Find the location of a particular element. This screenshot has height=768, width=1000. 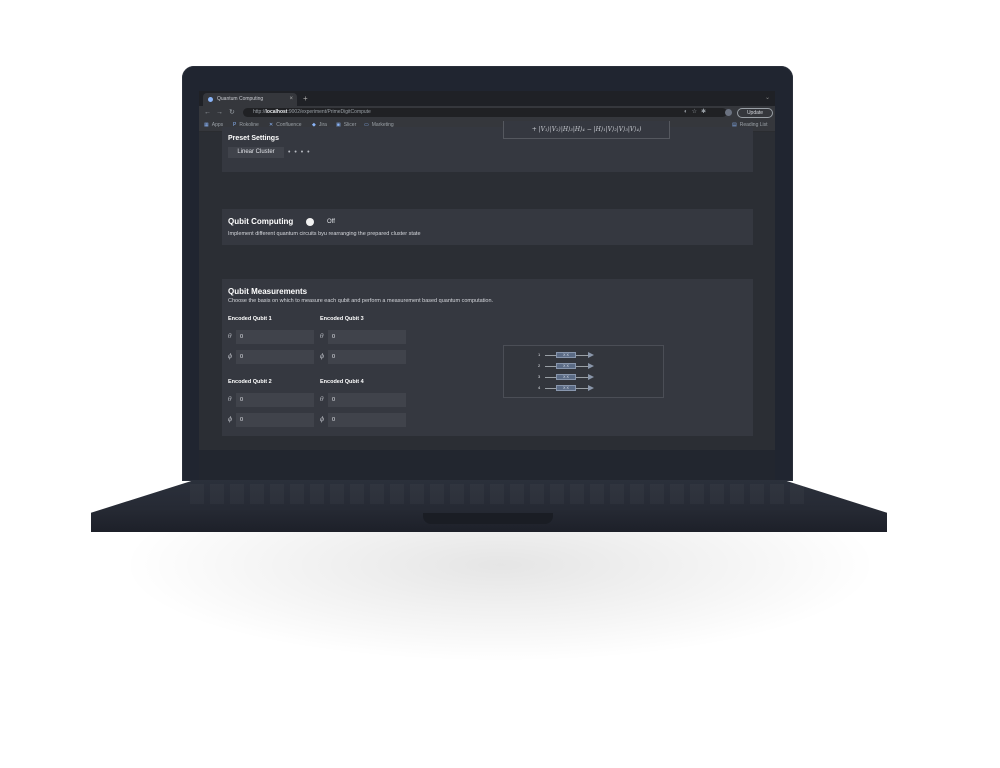

encoded-qubit-4-label: Encoded Qubit 4 is located at coordinates (342, 382).